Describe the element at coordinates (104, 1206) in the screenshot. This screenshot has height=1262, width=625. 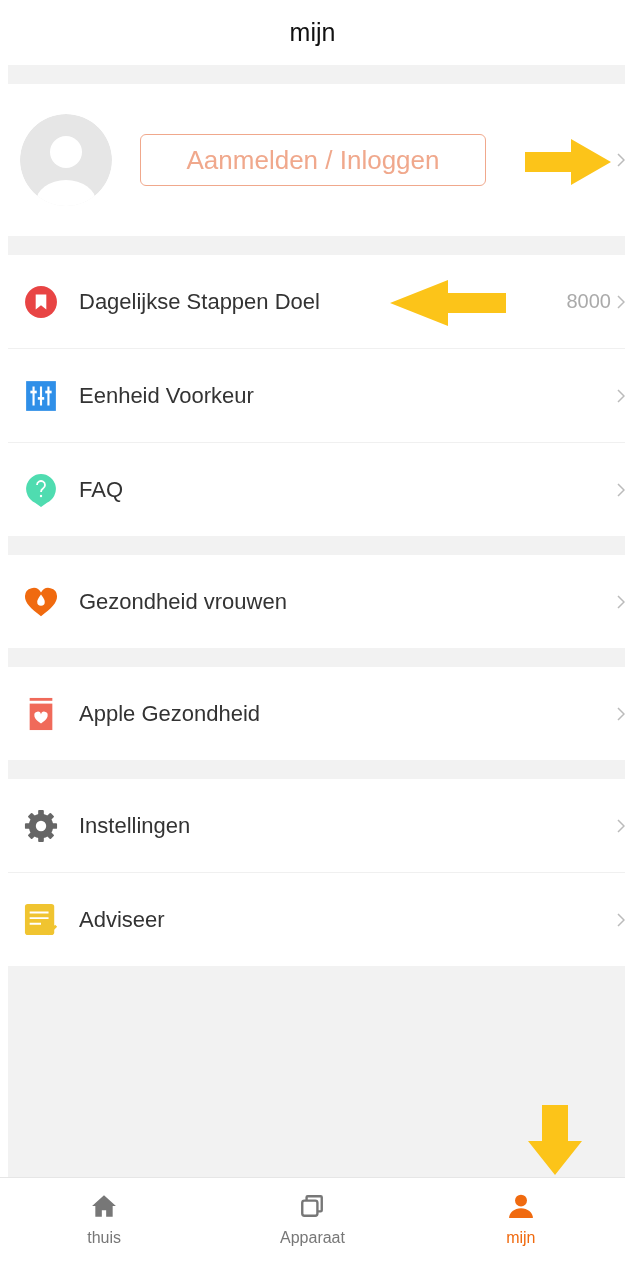
I see `home-icon` at that location.